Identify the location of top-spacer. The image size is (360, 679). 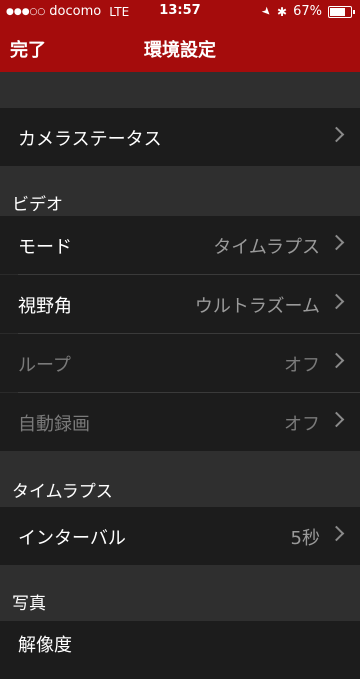
(180, 90).